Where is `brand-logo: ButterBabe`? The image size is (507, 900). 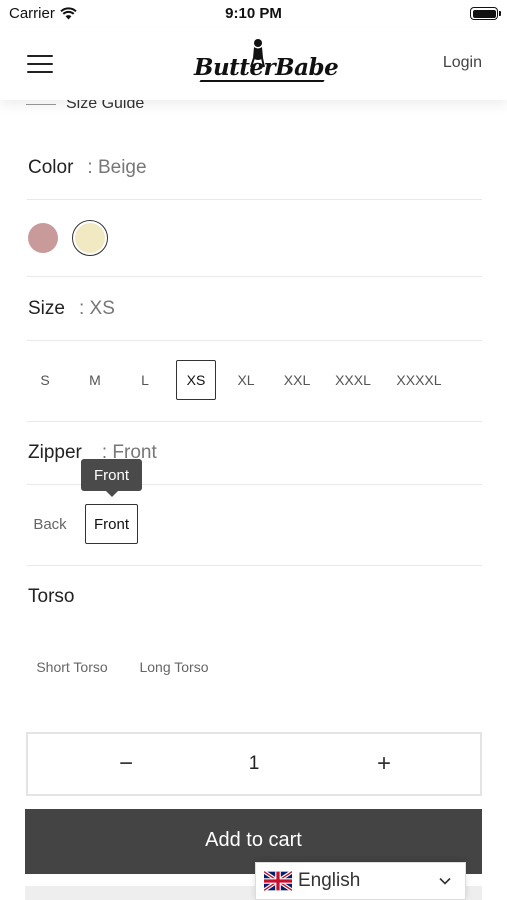
brand-logo: ButterBabe is located at coordinates (266, 63).